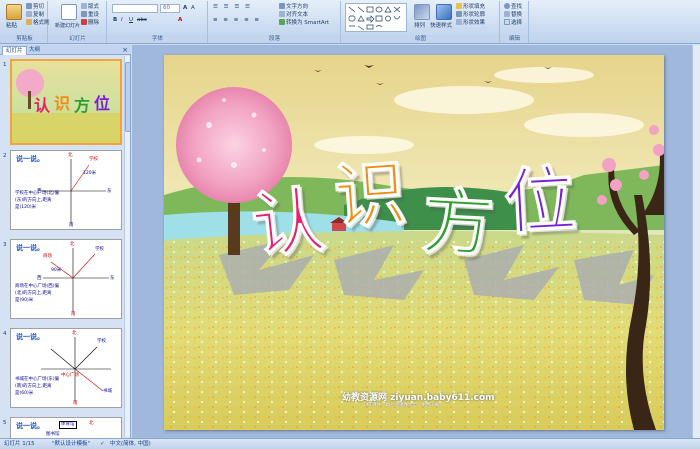 The width and height of the screenshot is (700, 449). I want to click on quick-styles-button: 快速样式, so click(441, 26).